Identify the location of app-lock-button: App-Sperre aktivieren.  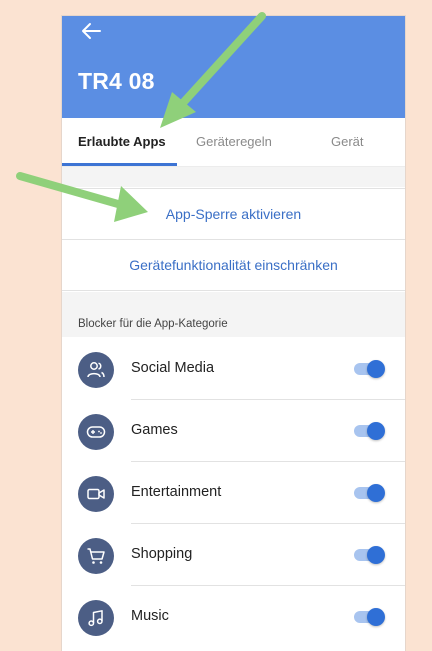
(233, 214).